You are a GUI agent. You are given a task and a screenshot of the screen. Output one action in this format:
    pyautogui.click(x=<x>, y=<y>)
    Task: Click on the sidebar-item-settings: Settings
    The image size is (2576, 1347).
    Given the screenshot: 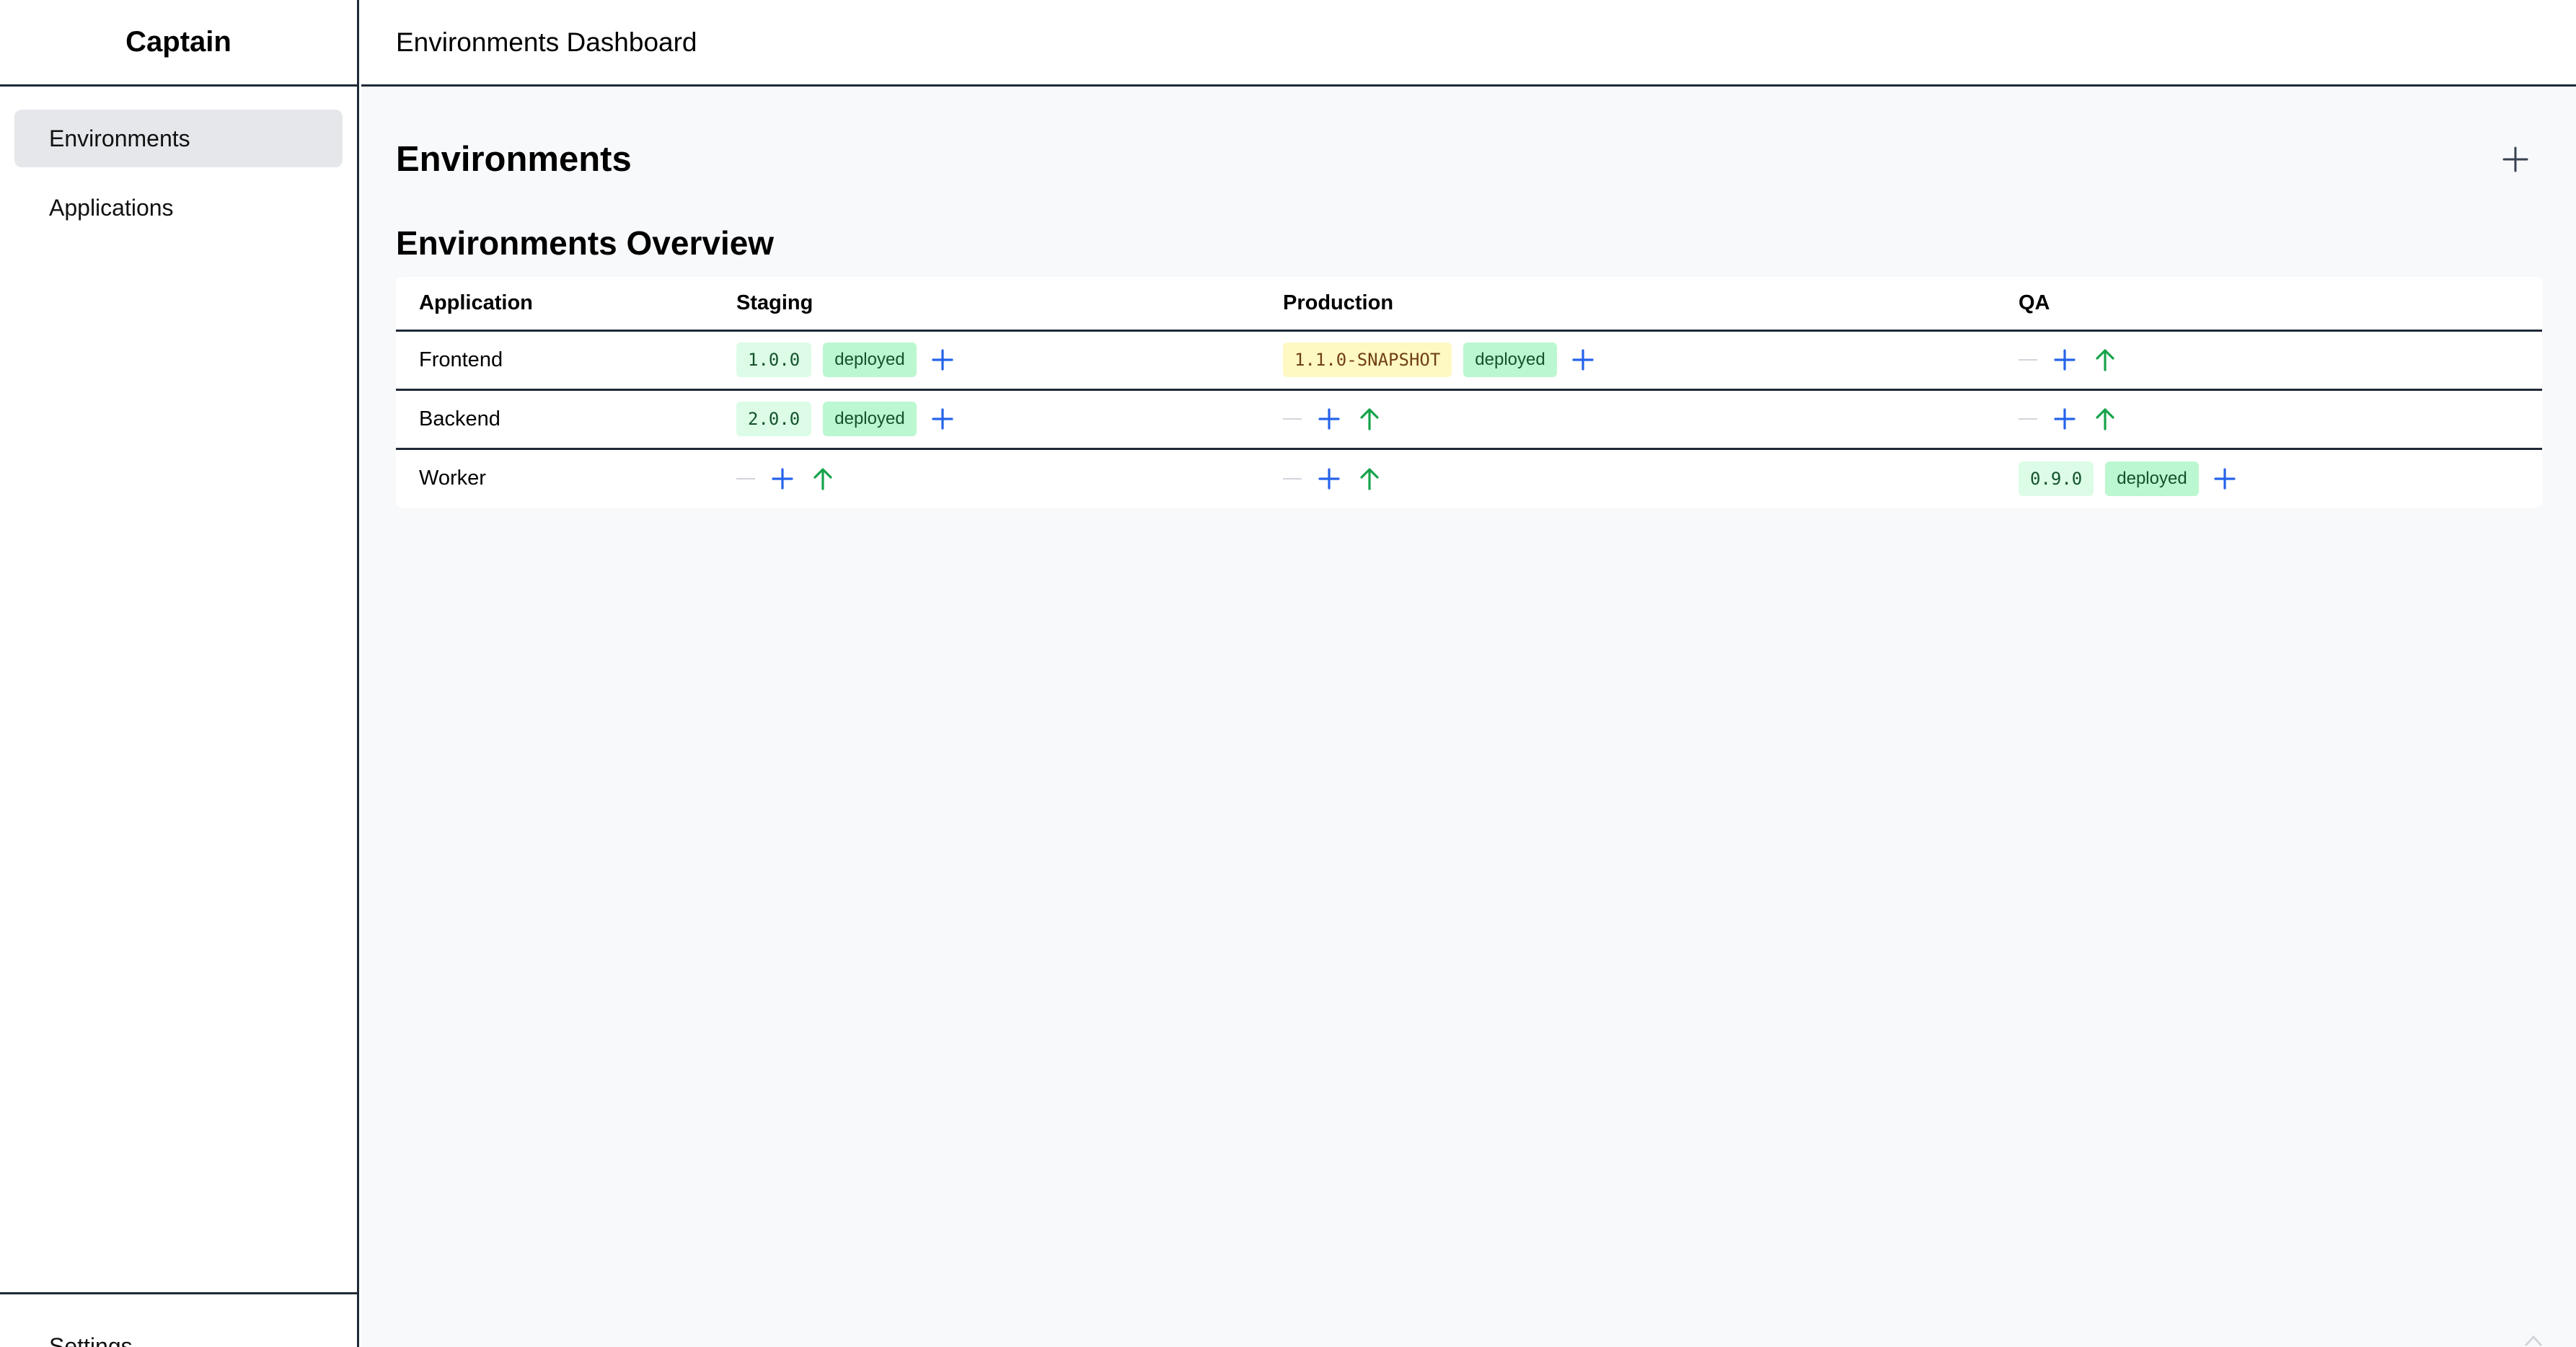 What is the action you would take?
    pyautogui.click(x=91, y=1340)
    